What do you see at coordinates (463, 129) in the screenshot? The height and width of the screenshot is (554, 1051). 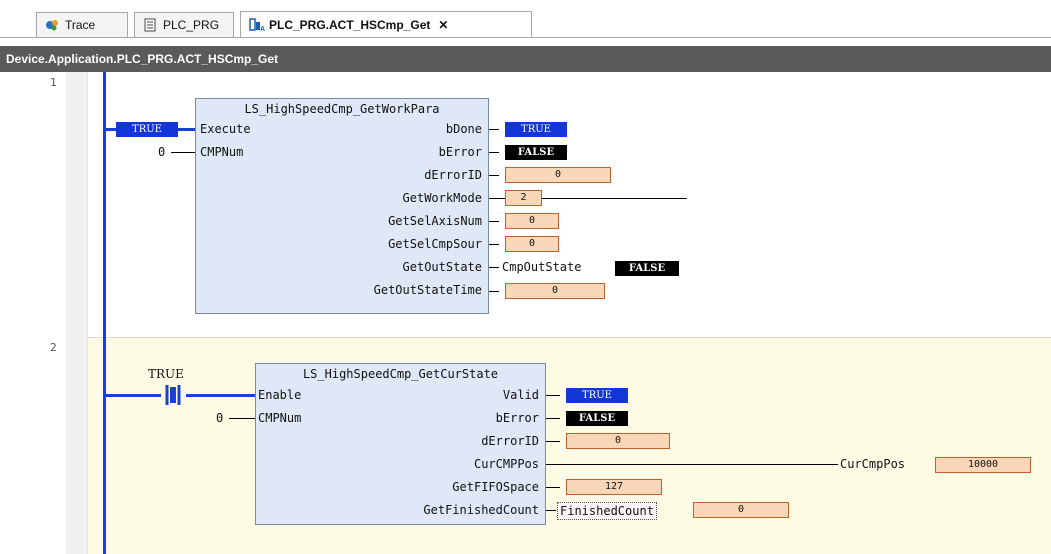 I see `pin-bdone: bDone` at bounding box center [463, 129].